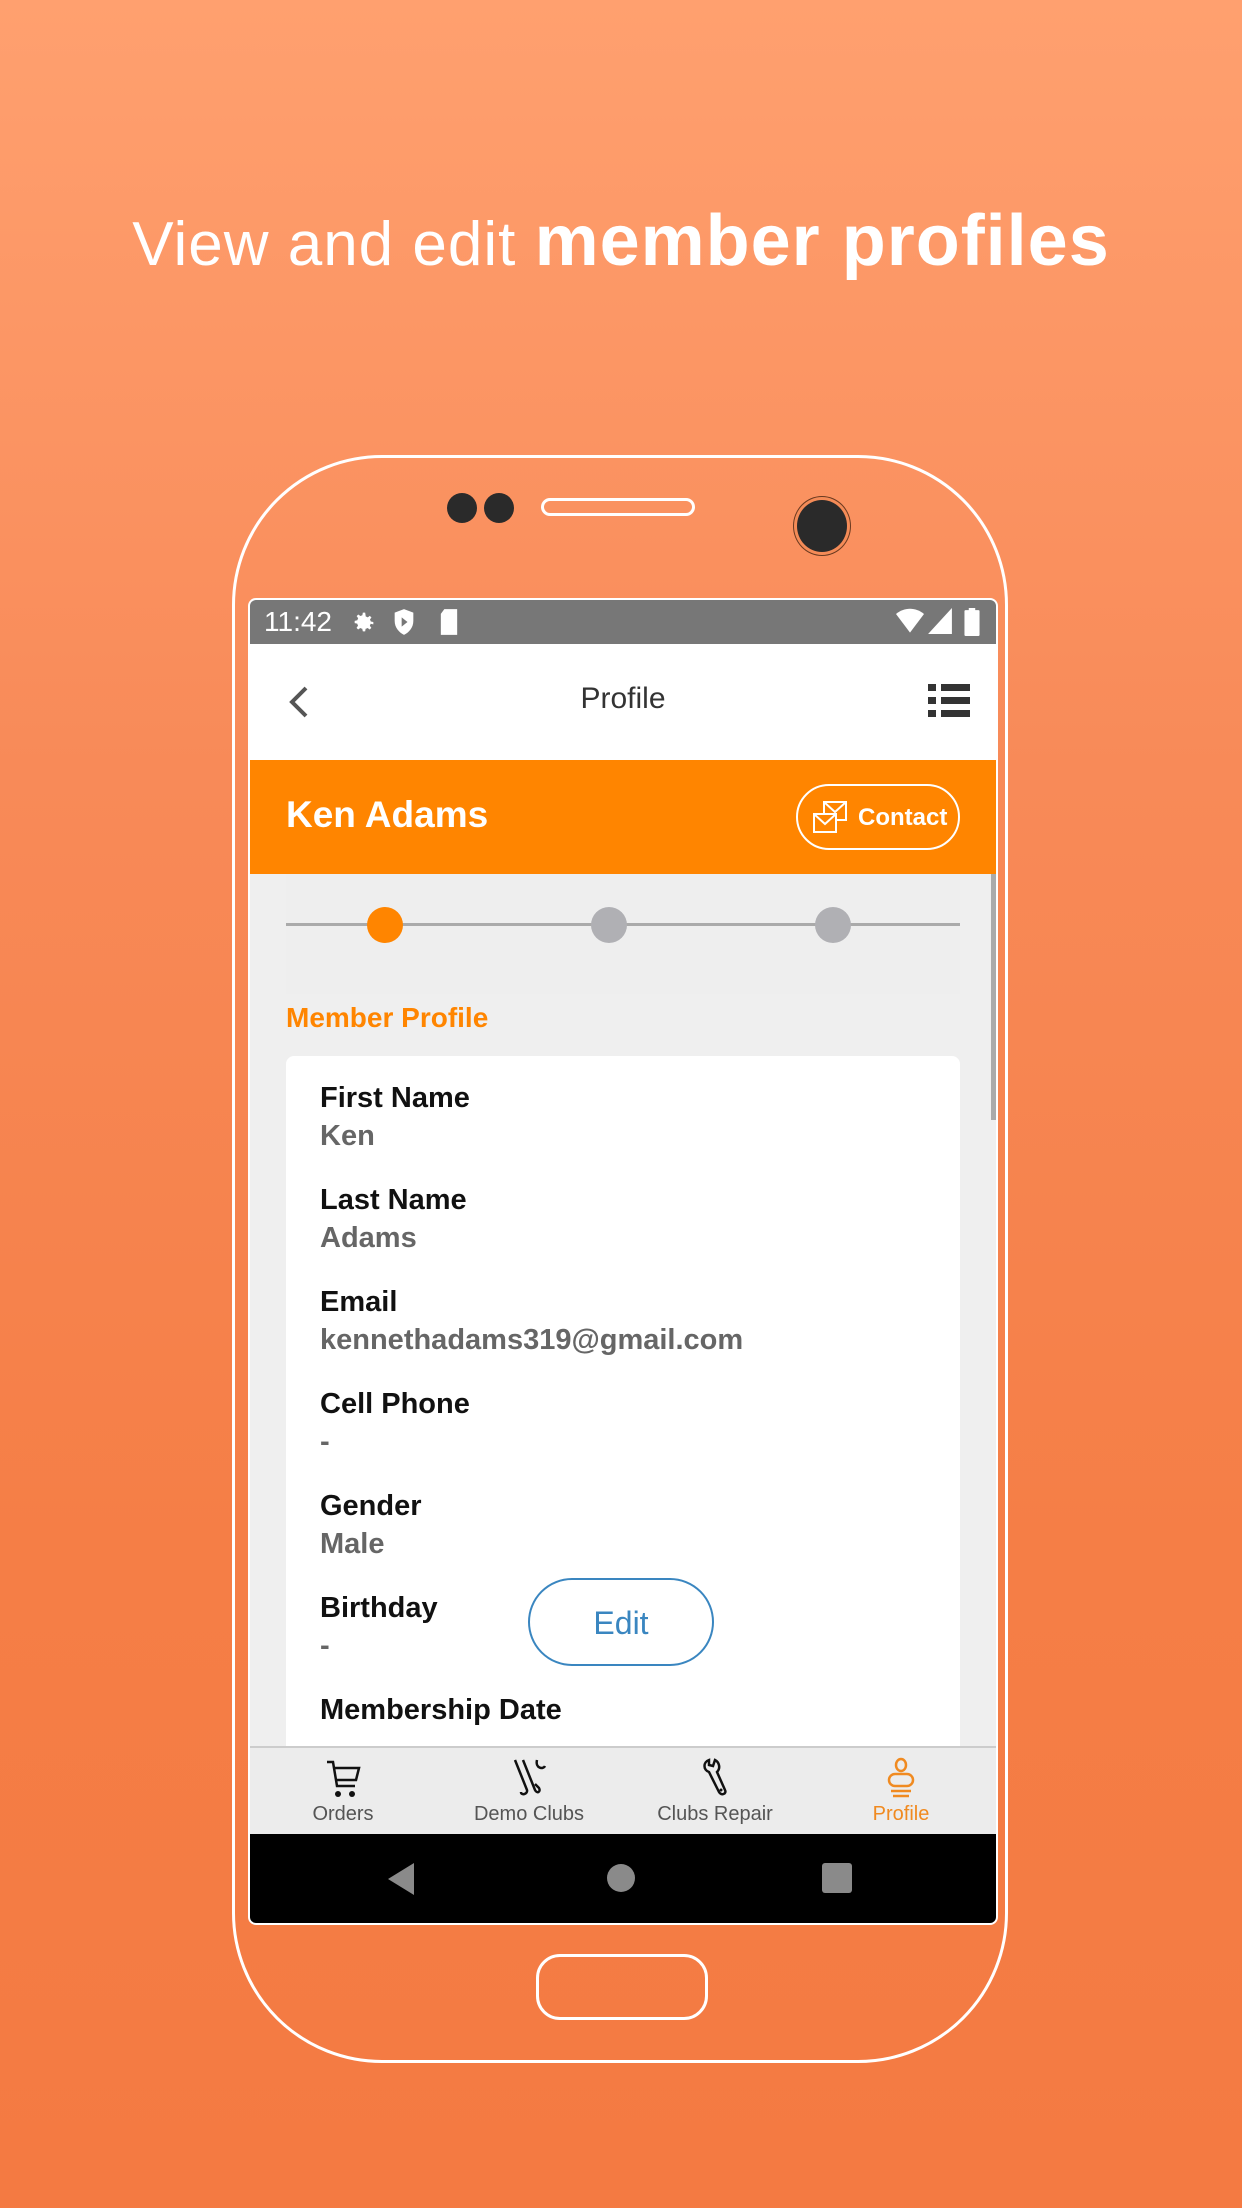  I want to click on headline: View and edit member profiles, so click(621, 241).